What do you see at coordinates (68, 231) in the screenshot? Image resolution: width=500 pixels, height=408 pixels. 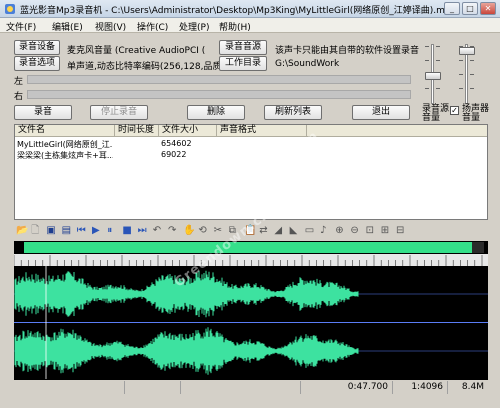 I see `save-as-icon: ▤` at bounding box center [68, 231].